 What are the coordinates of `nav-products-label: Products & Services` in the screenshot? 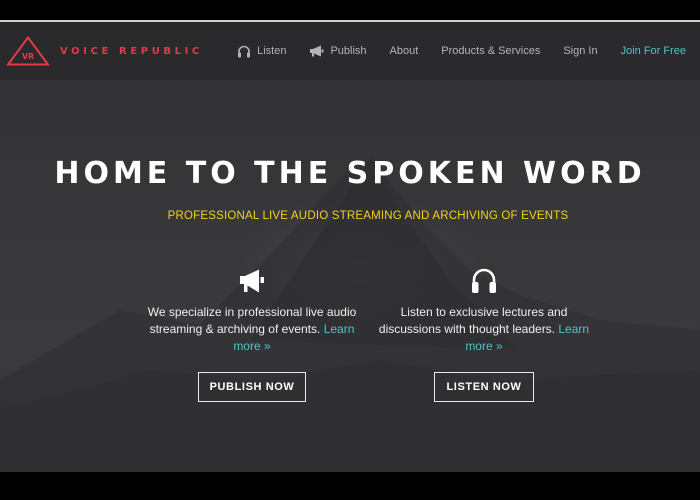 It's located at (491, 51).